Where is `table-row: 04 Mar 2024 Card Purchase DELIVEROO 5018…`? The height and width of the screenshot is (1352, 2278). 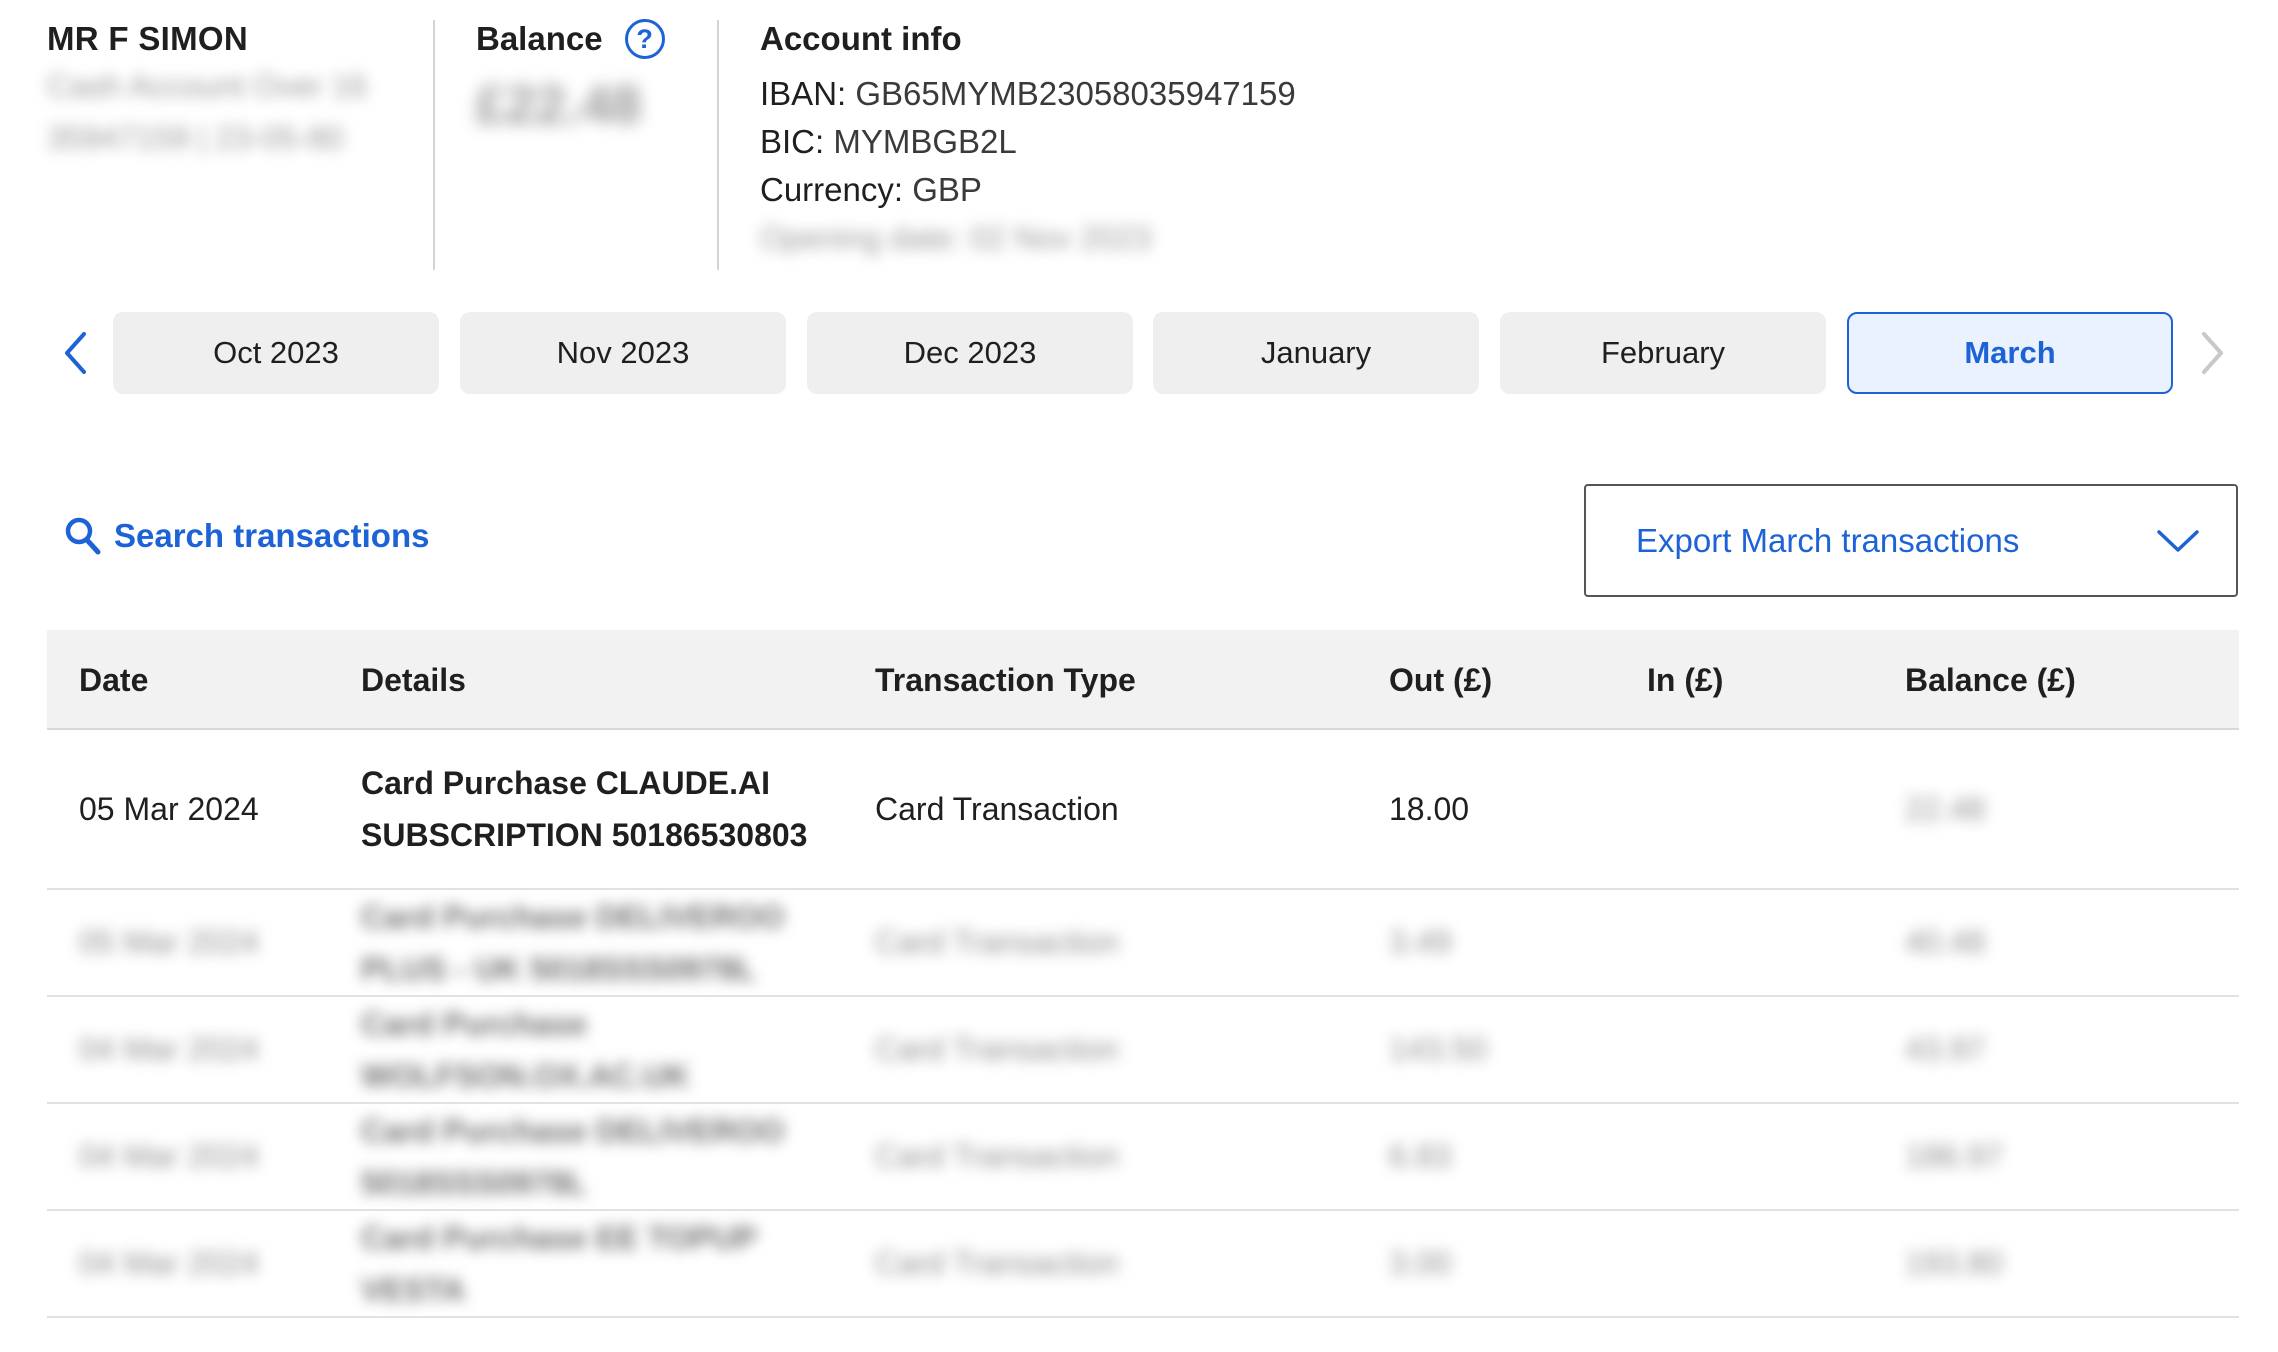
table-row: 04 Mar 2024 Card Purchase DELIVEROO 5018… is located at coordinates (1143, 1157).